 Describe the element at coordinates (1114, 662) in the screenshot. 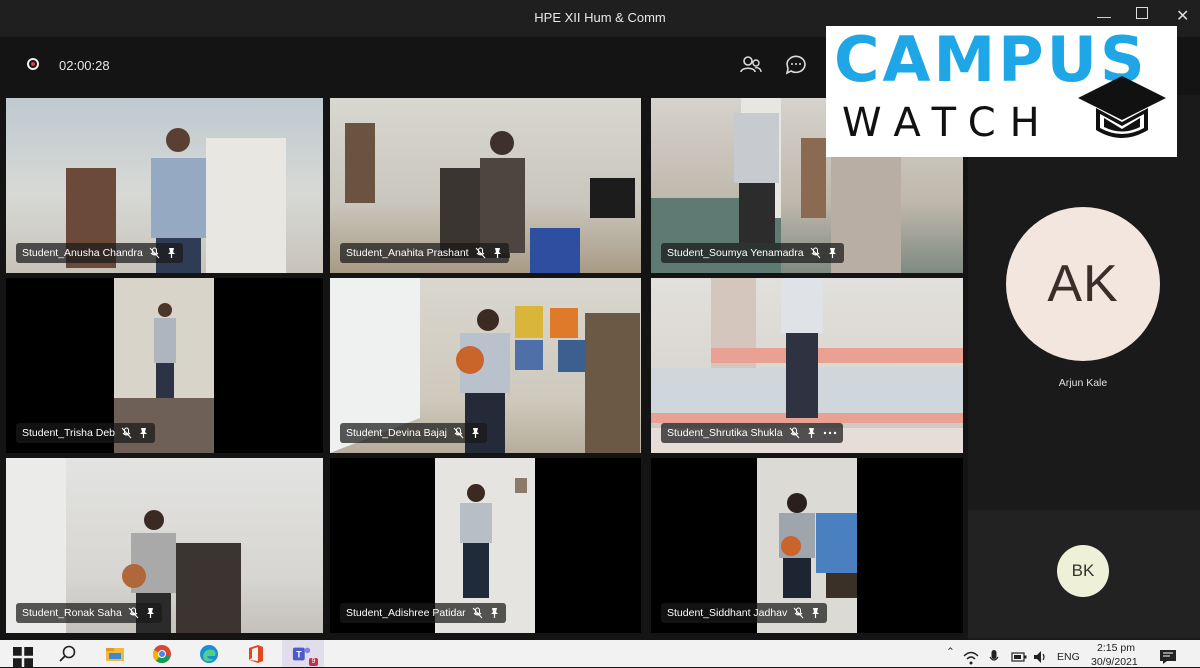

I see `clock-date: 30/9/2021` at that location.